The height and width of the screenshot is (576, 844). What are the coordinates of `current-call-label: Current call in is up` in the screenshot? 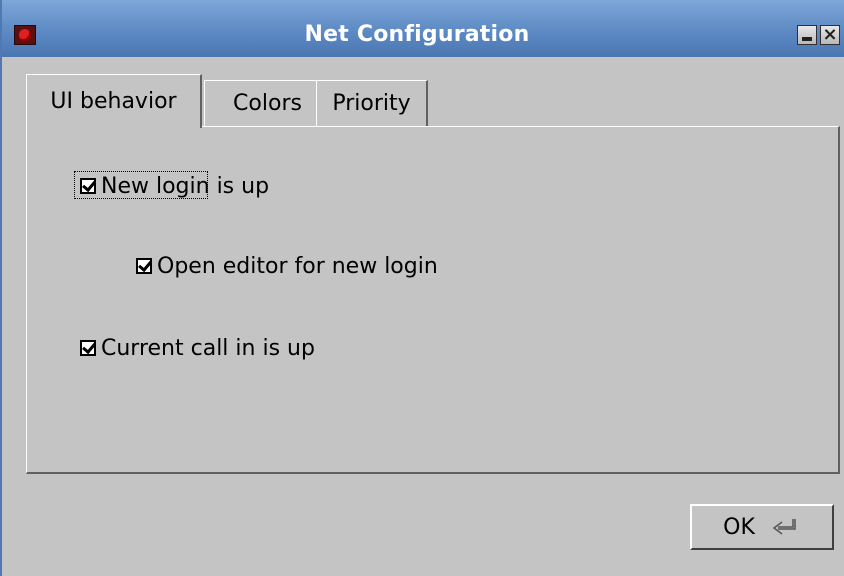 It's located at (208, 348).